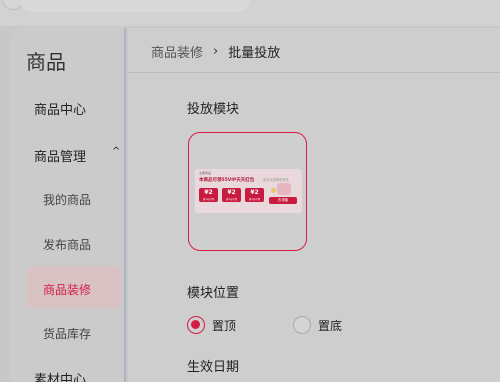 The width and height of the screenshot is (500, 382). I want to click on sidebar-item-inventory: 货品库存, so click(67, 333).